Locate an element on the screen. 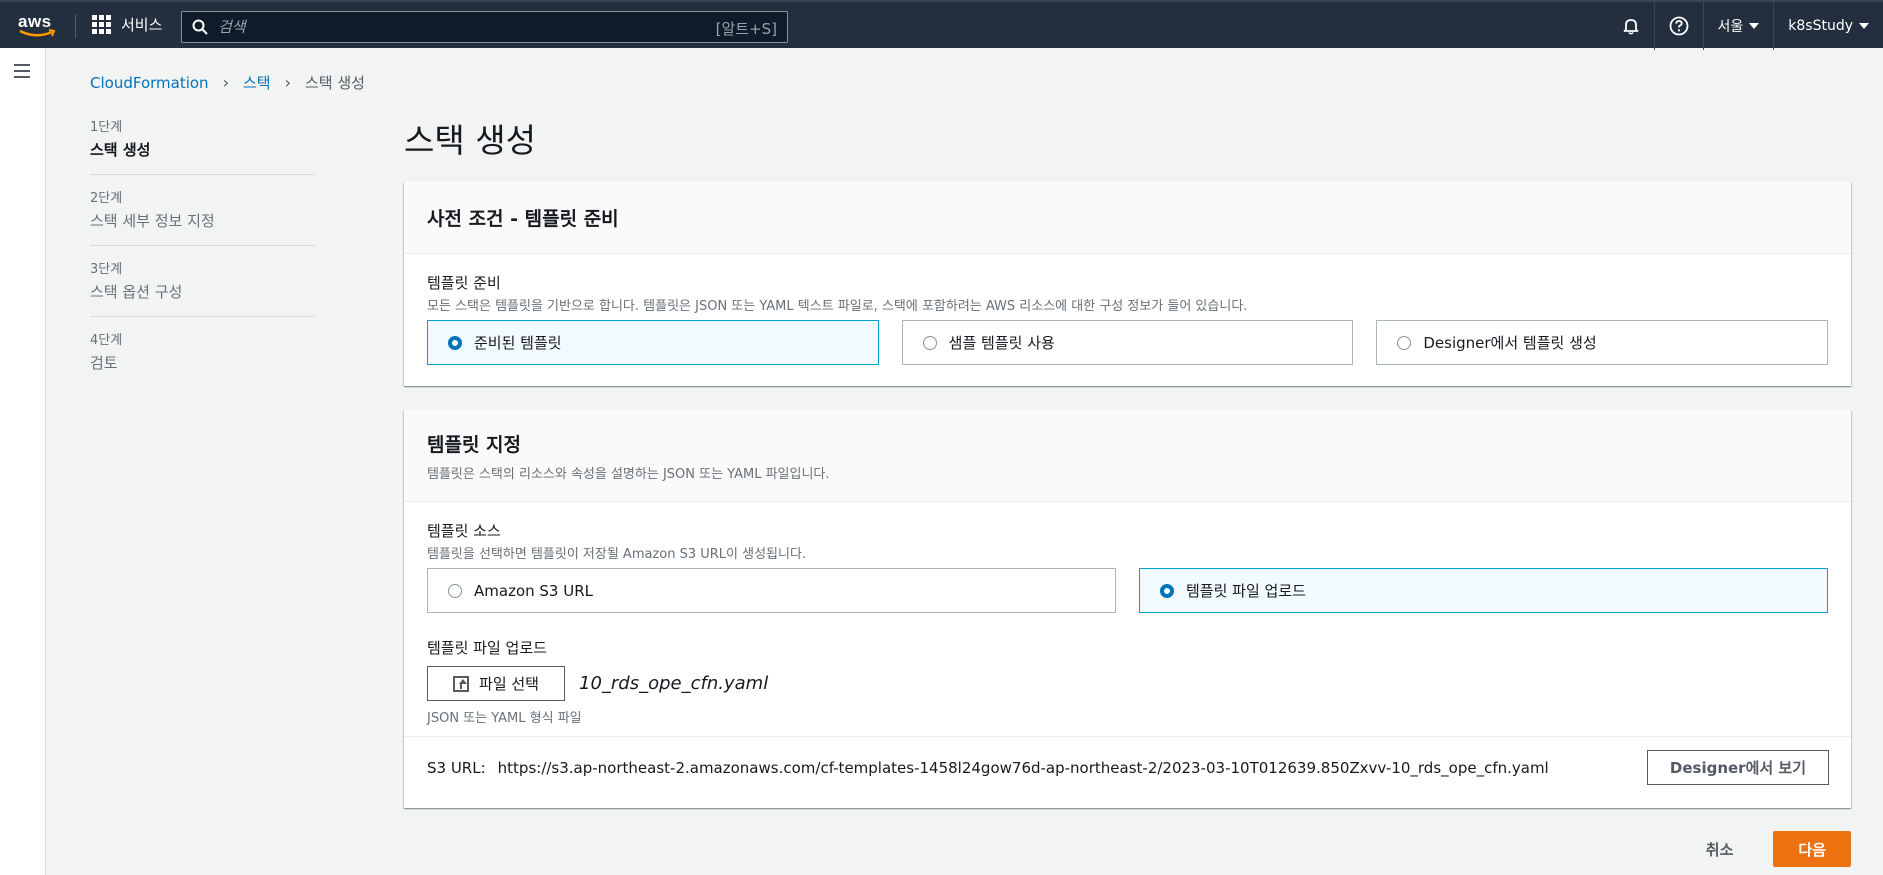  option-label: Designer에서 템플릿 생성 is located at coordinates (1510, 343).